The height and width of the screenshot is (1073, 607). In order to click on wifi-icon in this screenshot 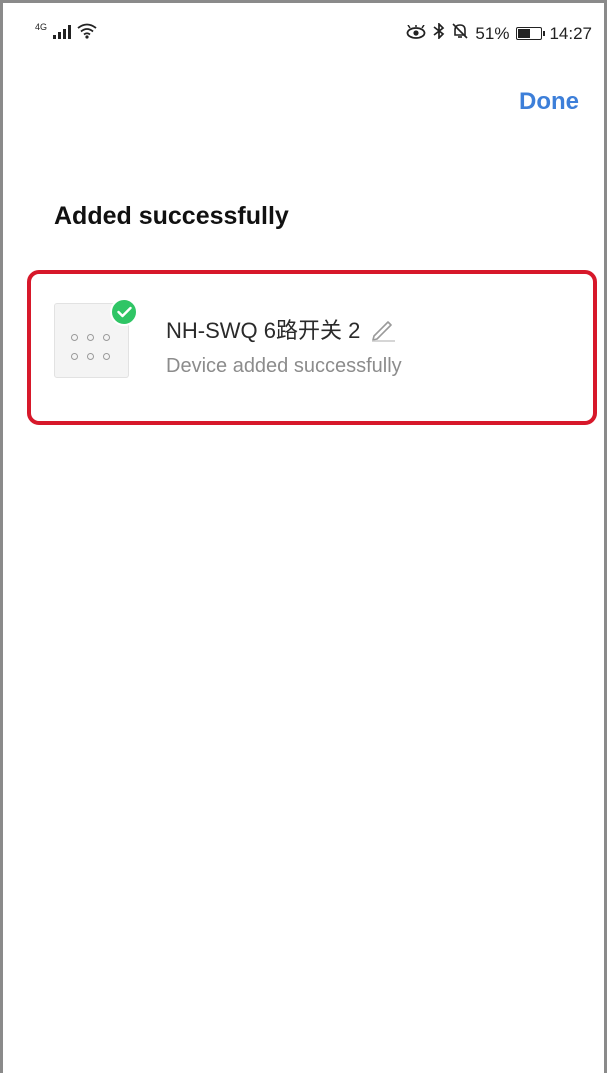, I will do `click(87, 33)`.